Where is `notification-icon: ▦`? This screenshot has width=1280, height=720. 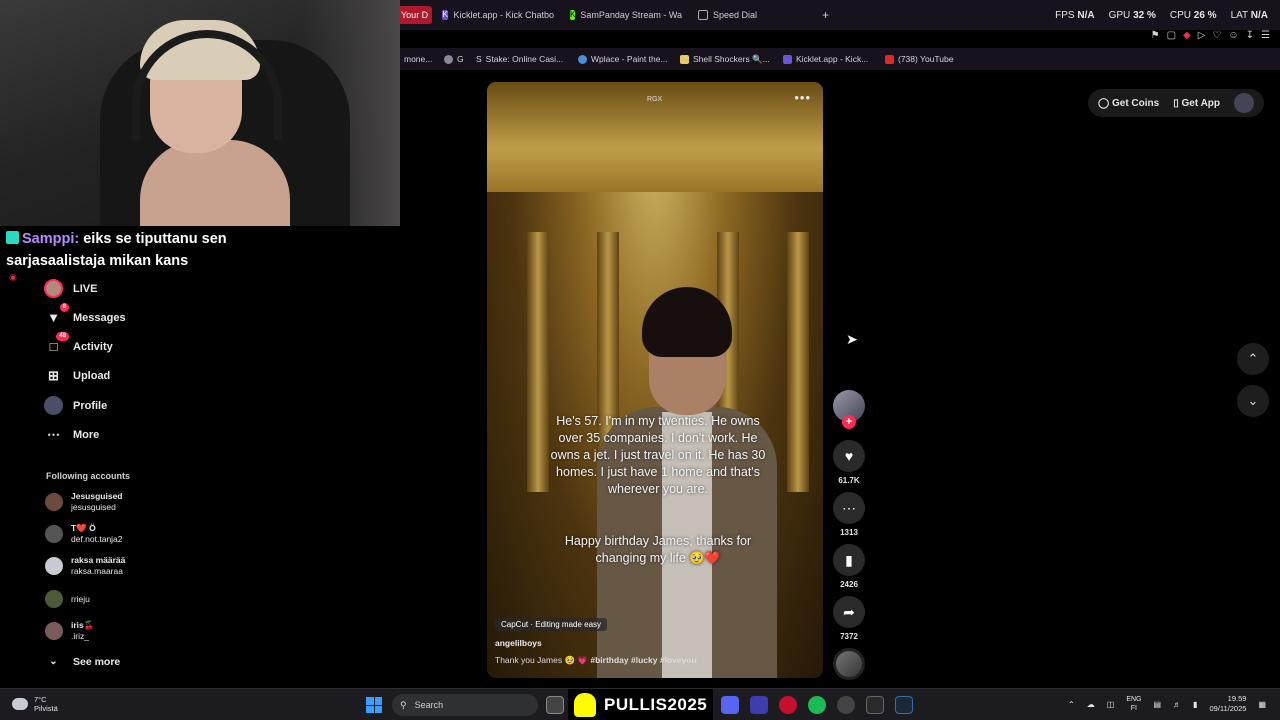 notification-icon: ▦ is located at coordinates (1262, 704).